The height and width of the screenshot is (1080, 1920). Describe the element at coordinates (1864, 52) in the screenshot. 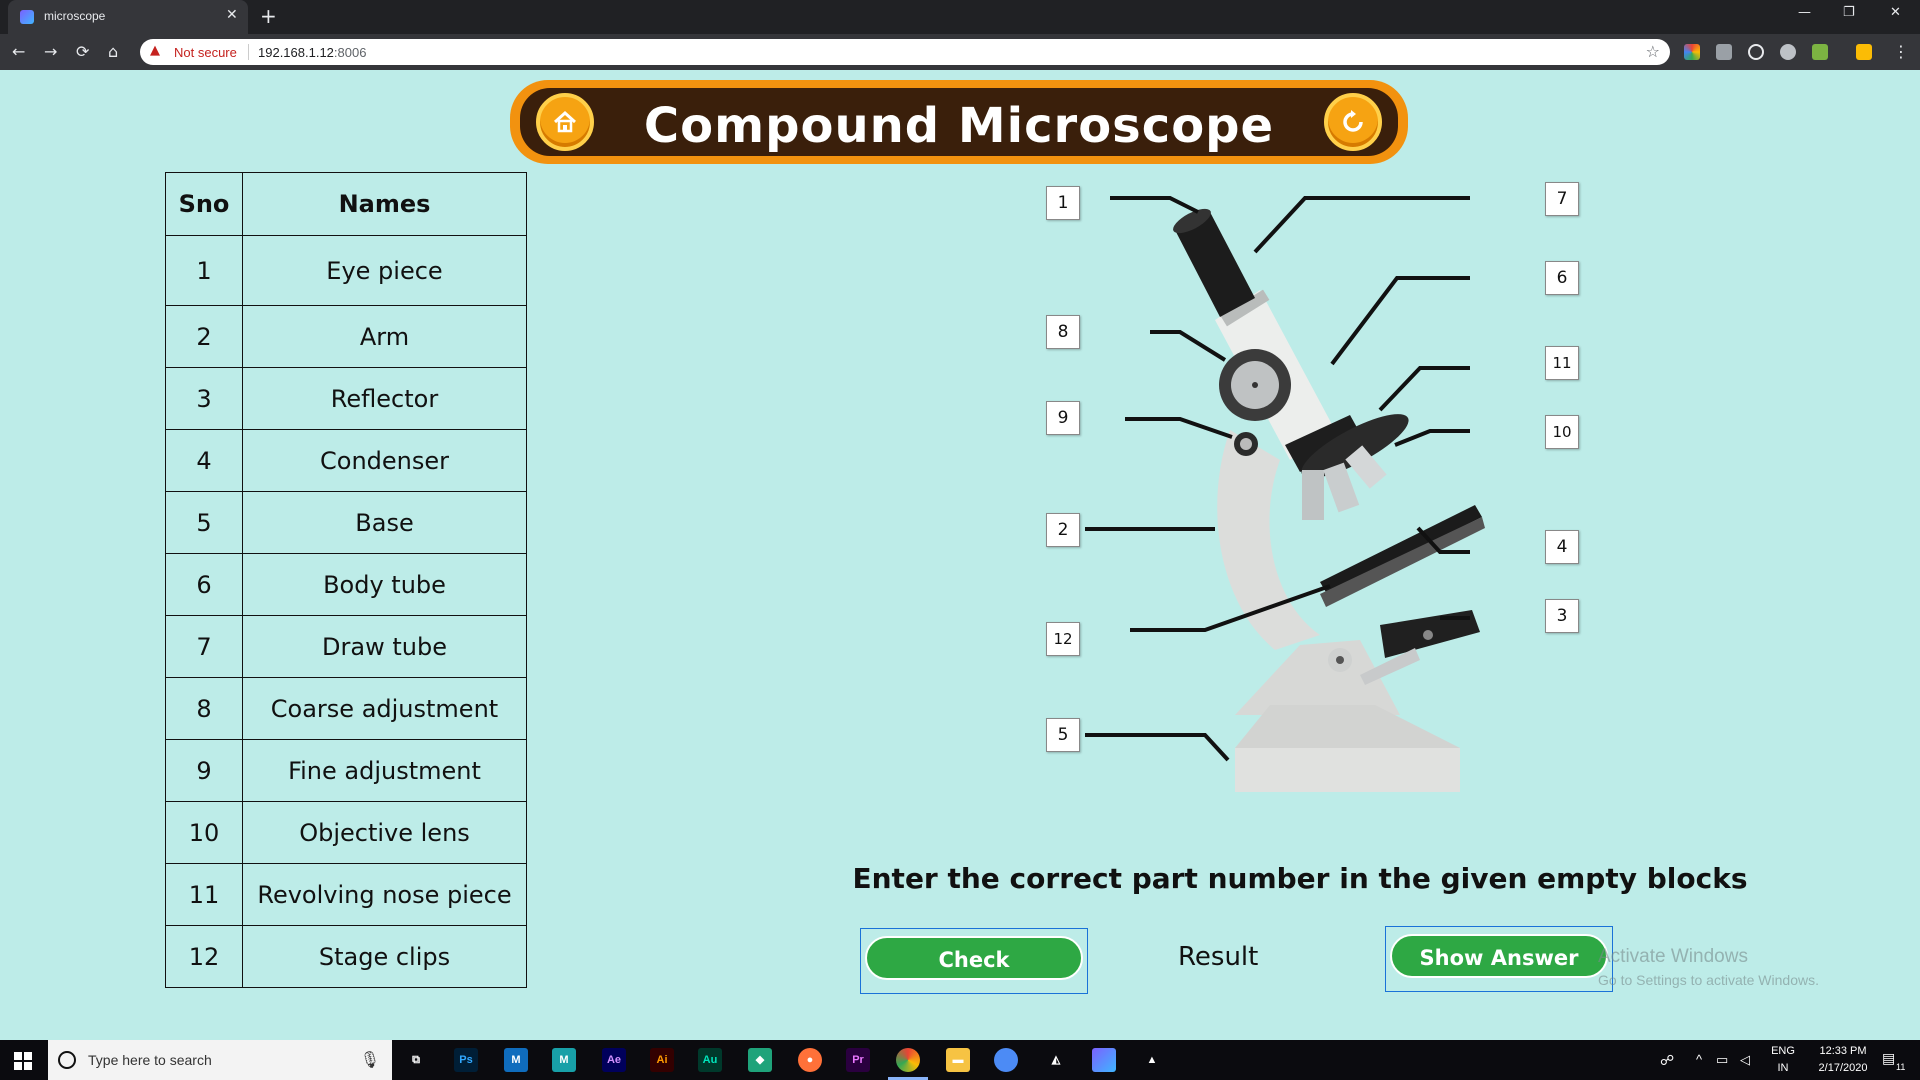

I see `extension-abc-icon` at that location.